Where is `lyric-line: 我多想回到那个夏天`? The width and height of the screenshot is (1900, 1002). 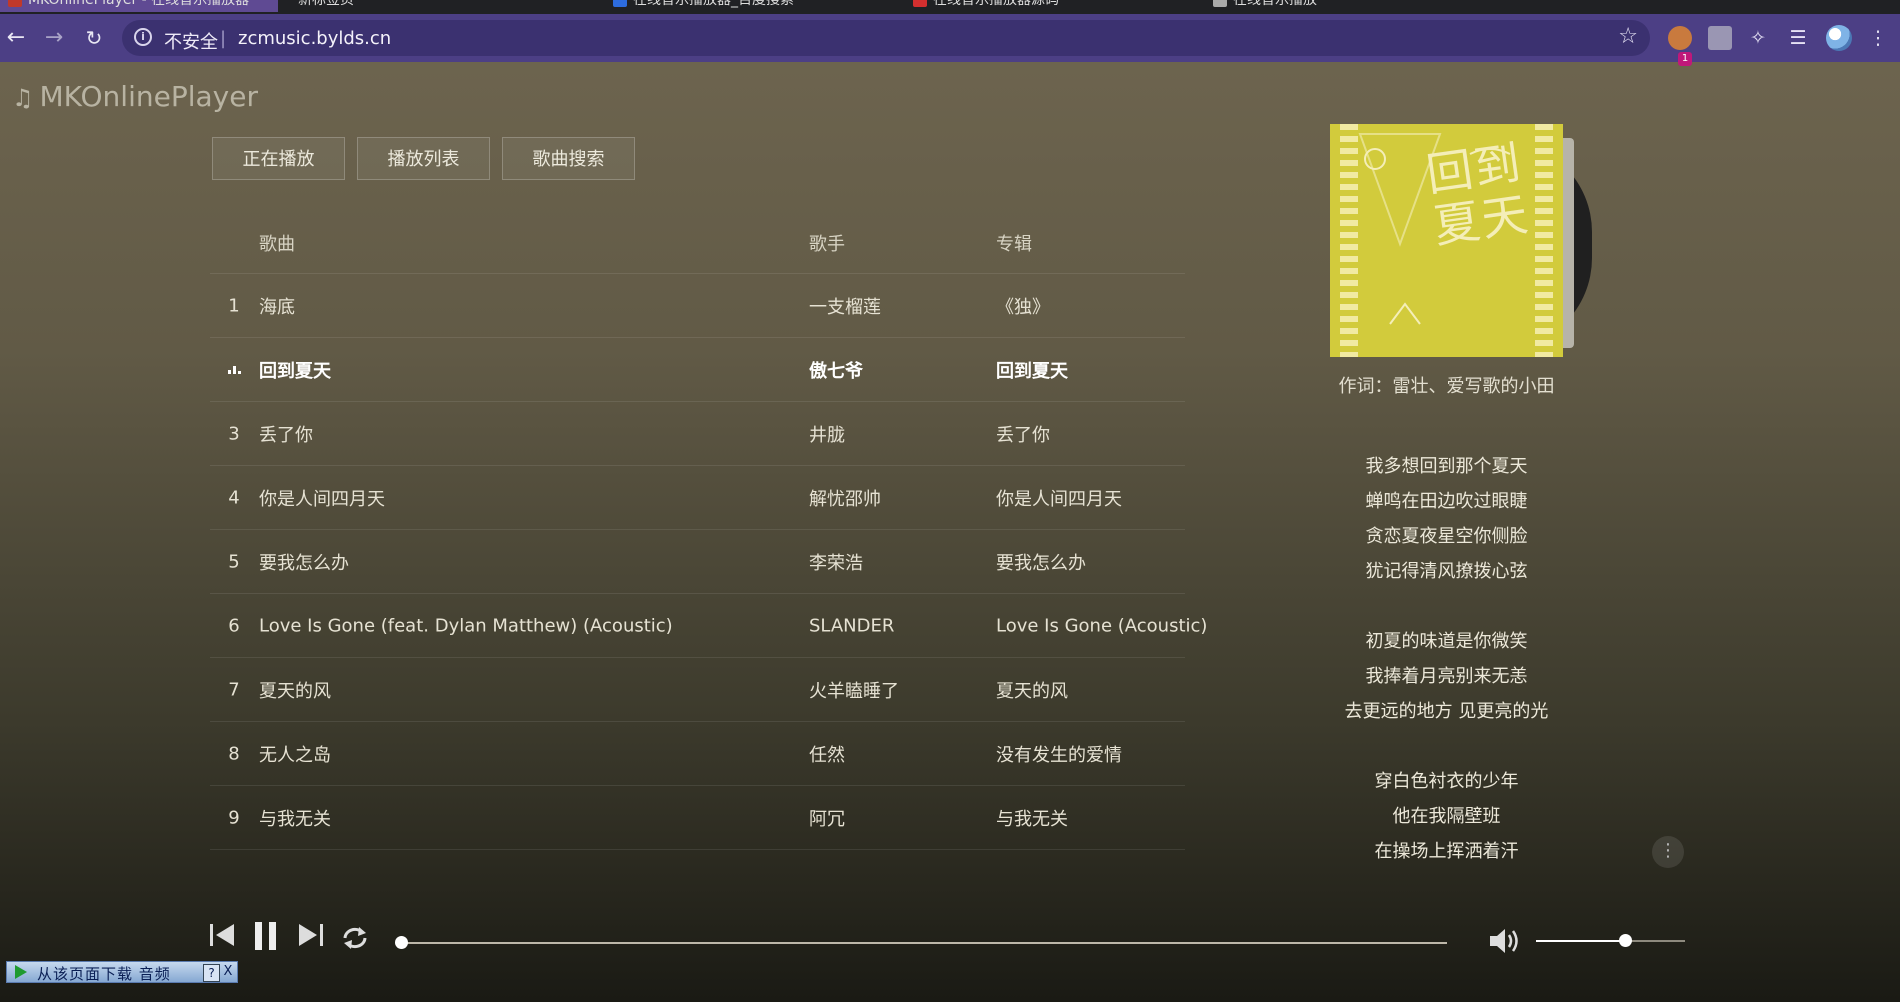 lyric-line: 我多想回到那个夏天 is located at coordinates (1446, 466).